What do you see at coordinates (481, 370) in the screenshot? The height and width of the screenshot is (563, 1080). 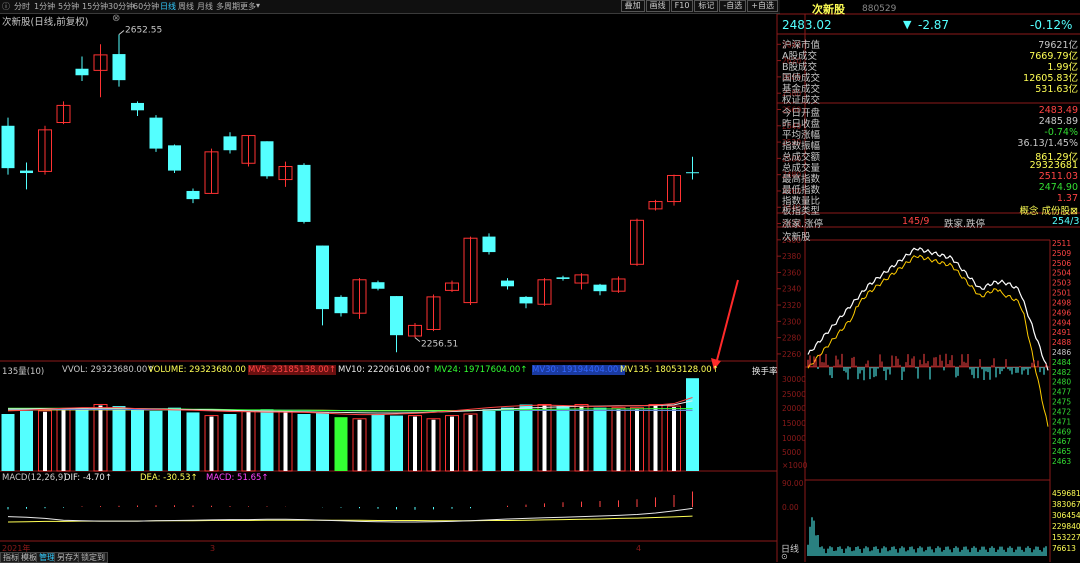 I see `volume-legend-item: MV24: 19717604.00↑` at bounding box center [481, 370].